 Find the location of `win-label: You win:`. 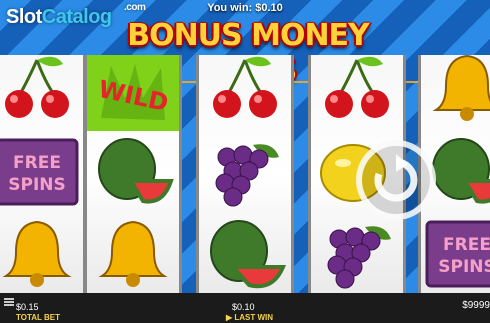

win-label: You win: is located at coordinates (230, 8).